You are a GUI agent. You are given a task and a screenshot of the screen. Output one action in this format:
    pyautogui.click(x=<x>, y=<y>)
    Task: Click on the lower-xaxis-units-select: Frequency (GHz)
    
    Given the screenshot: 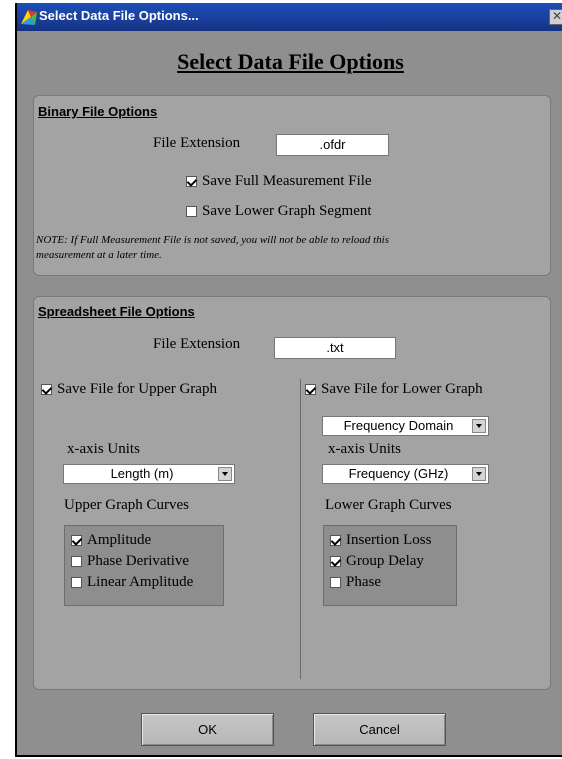 What is the action you would take?
    pyautogui.click(x=405, y=474)
    